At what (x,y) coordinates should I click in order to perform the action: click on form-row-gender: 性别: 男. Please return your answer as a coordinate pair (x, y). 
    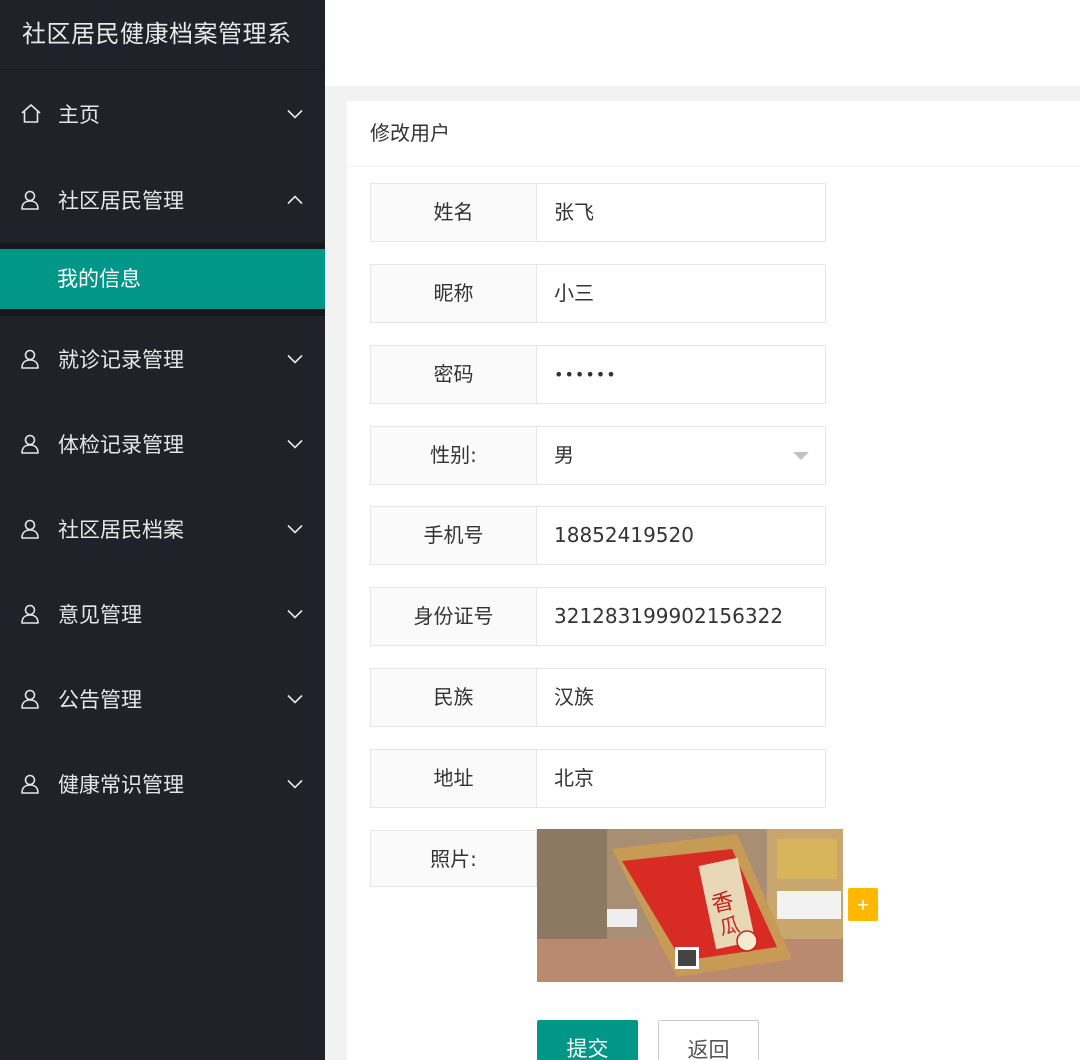
    Looking at the image, I should click on (598, 455).